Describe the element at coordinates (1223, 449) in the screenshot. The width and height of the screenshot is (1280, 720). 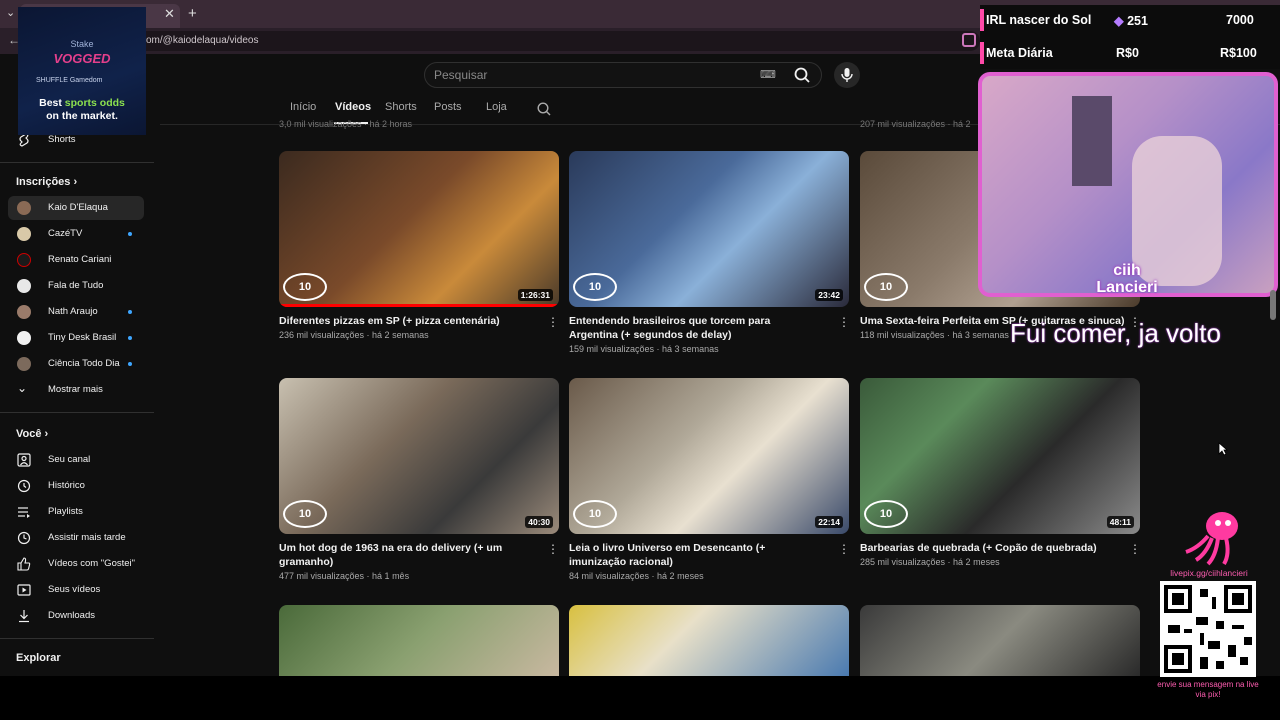
I see `mouse-cursor-icon` at that location.